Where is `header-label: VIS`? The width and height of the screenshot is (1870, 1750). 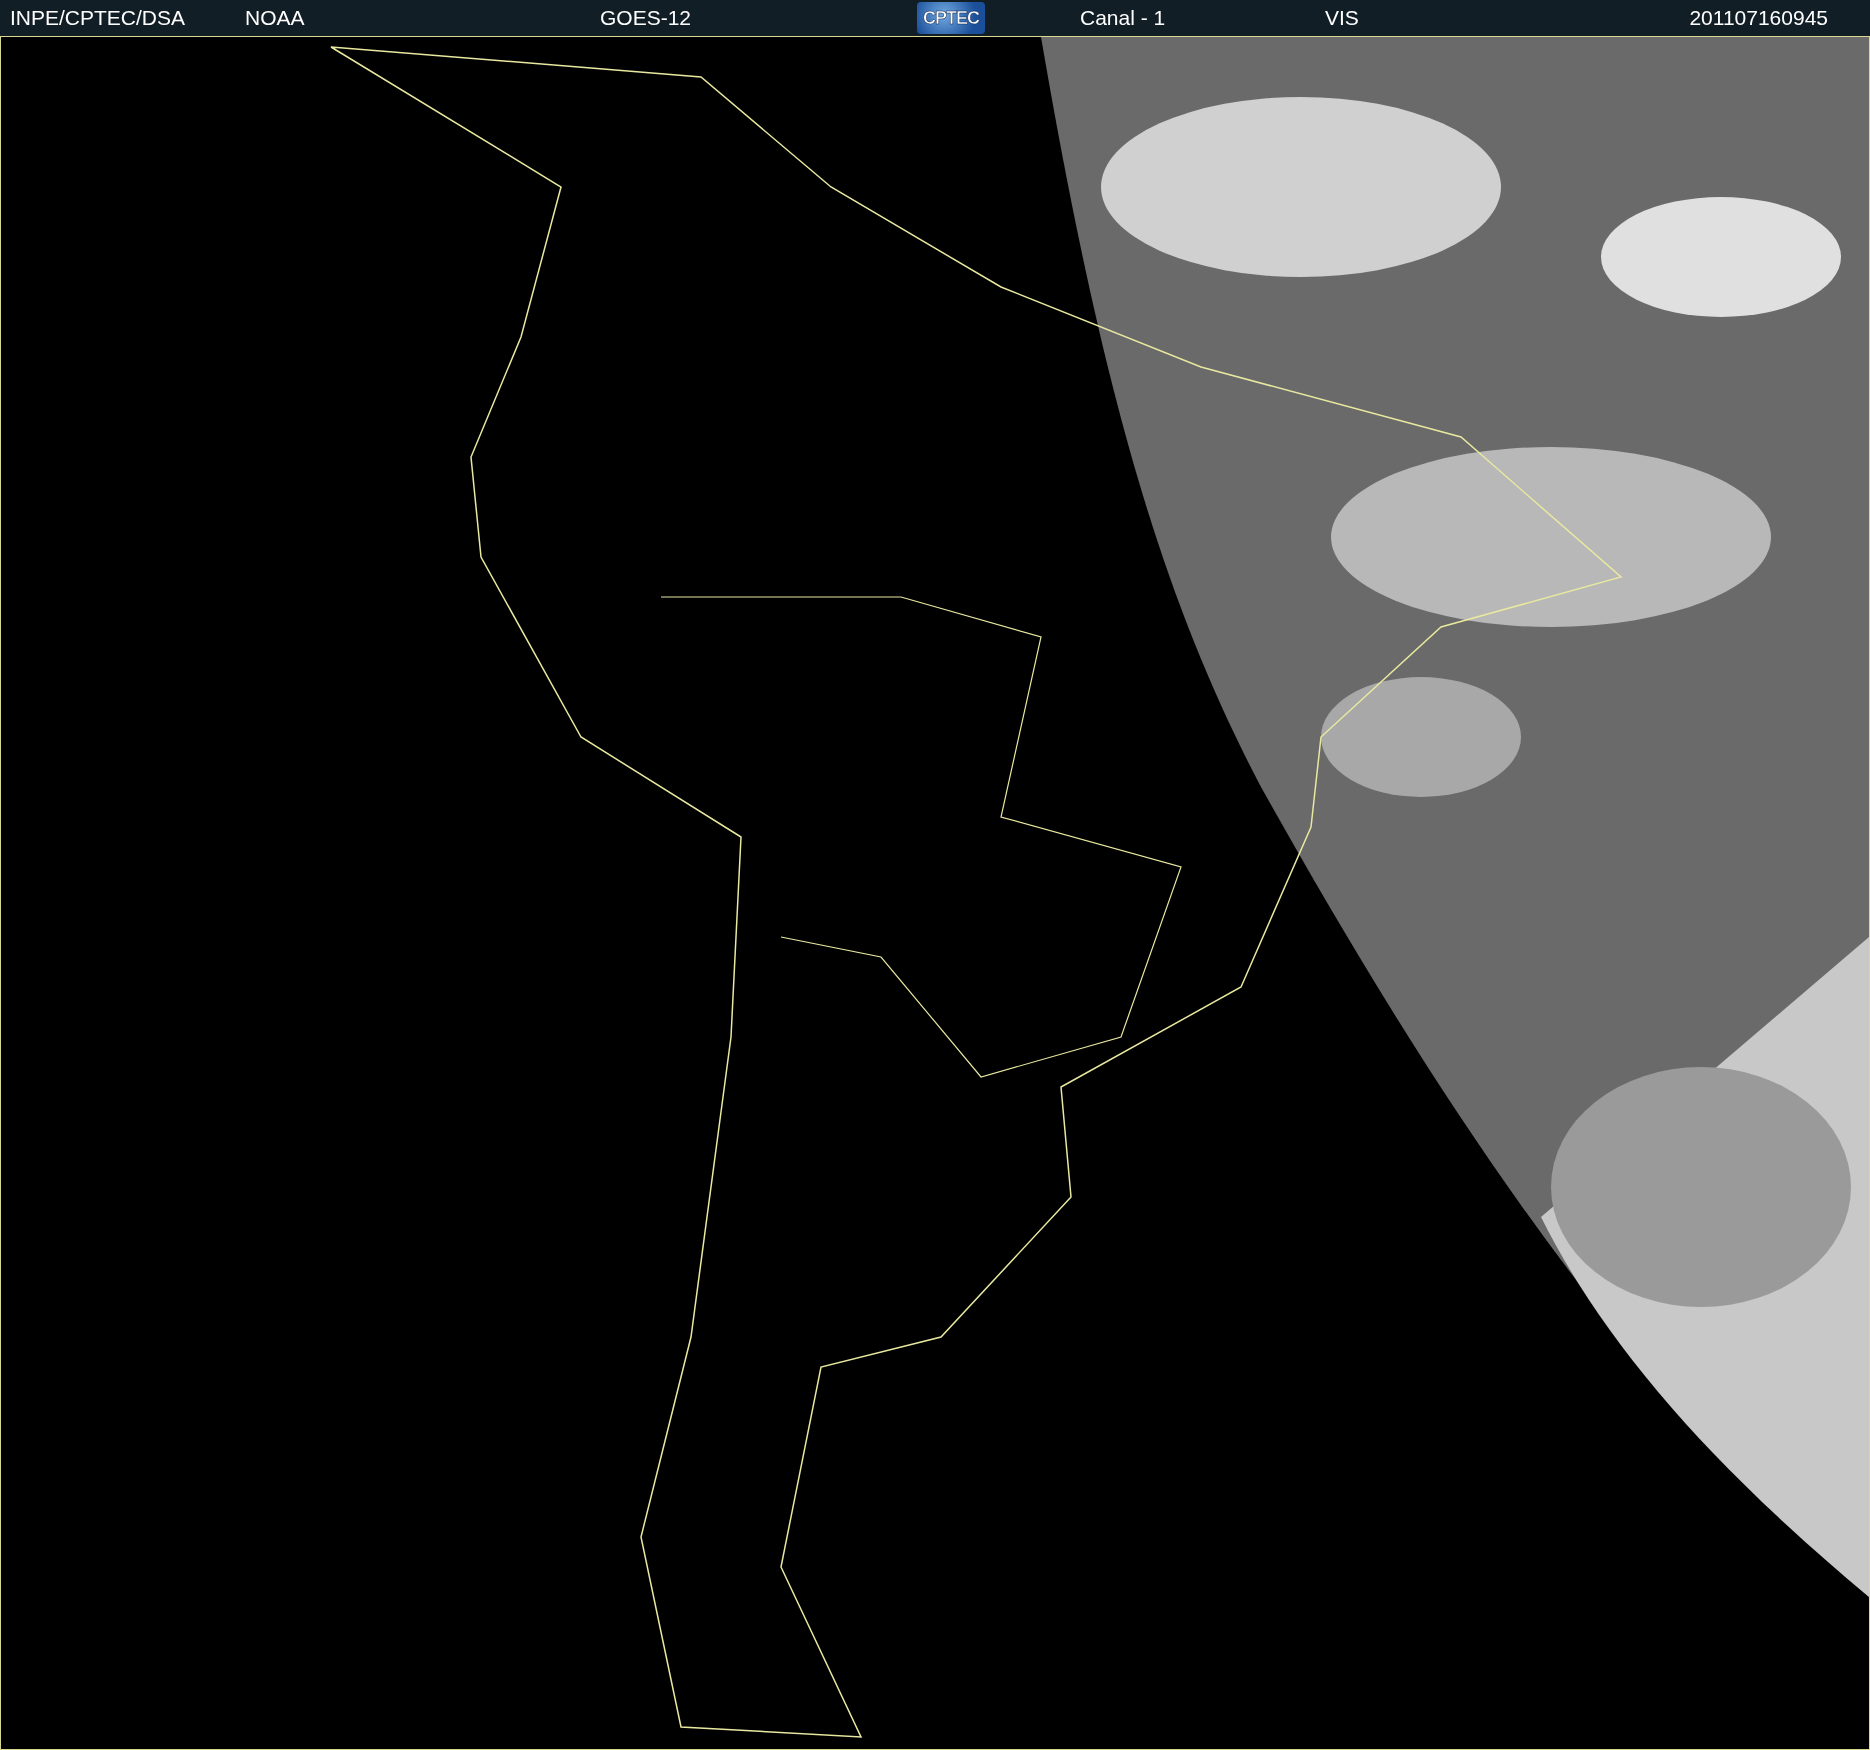 header-label: VIS is located at coordinates (1342, 18).